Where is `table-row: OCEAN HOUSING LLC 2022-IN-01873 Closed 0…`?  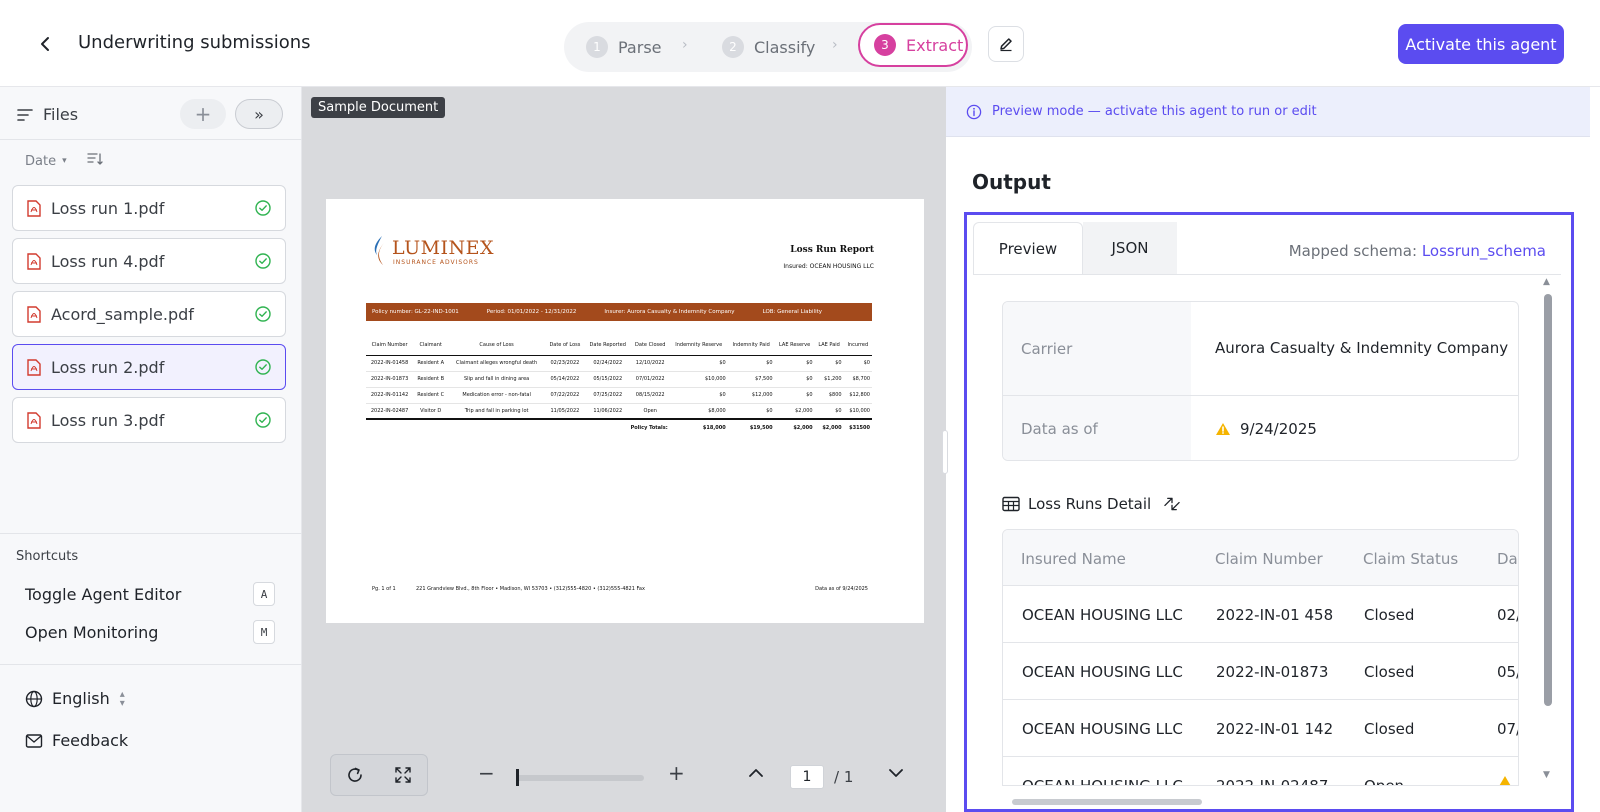
table-row: OCEAN HOUSING LLC 2022-IN-01873 Closed 0… is located at coordinates (1261, 671).